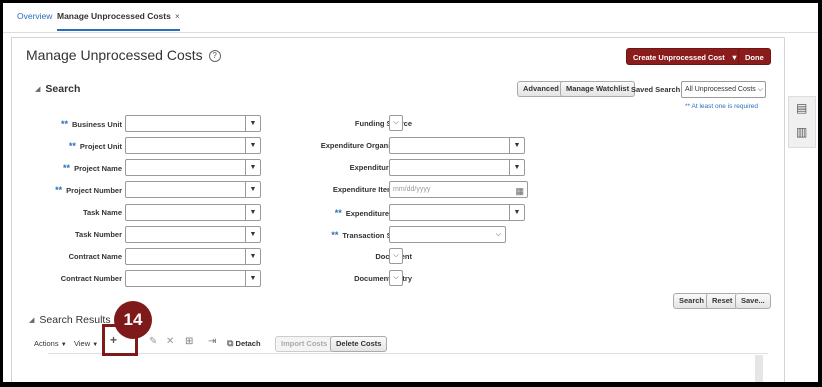  I want to click on contract-name-label: Contract Name, so click(95, 256).